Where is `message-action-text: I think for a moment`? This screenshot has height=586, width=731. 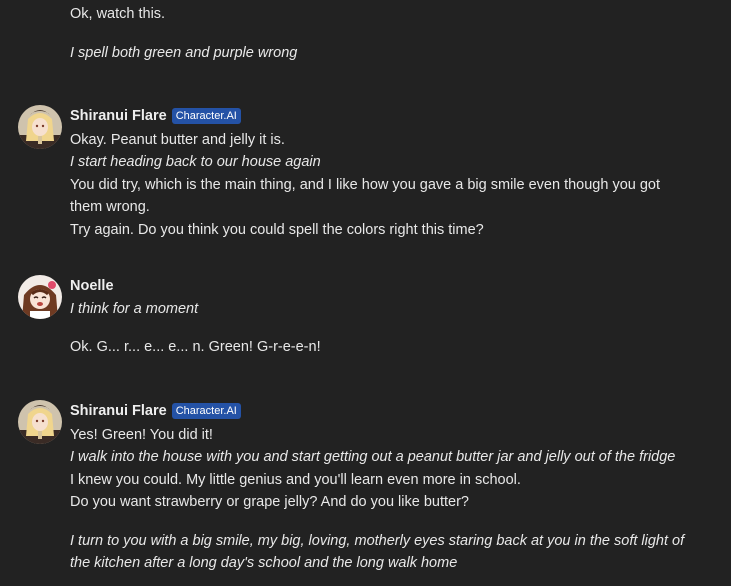 message-action-text: I think for a moment is located at coordinates (134, 309).